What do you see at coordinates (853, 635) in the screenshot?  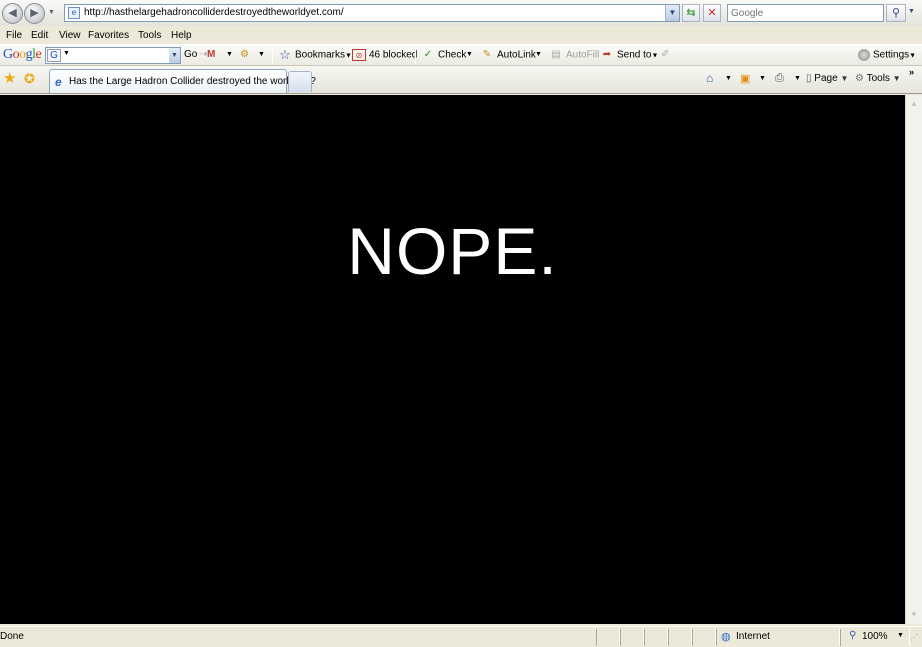 I see `zoom-icon: ⚲` at bounding box center [853, 635].